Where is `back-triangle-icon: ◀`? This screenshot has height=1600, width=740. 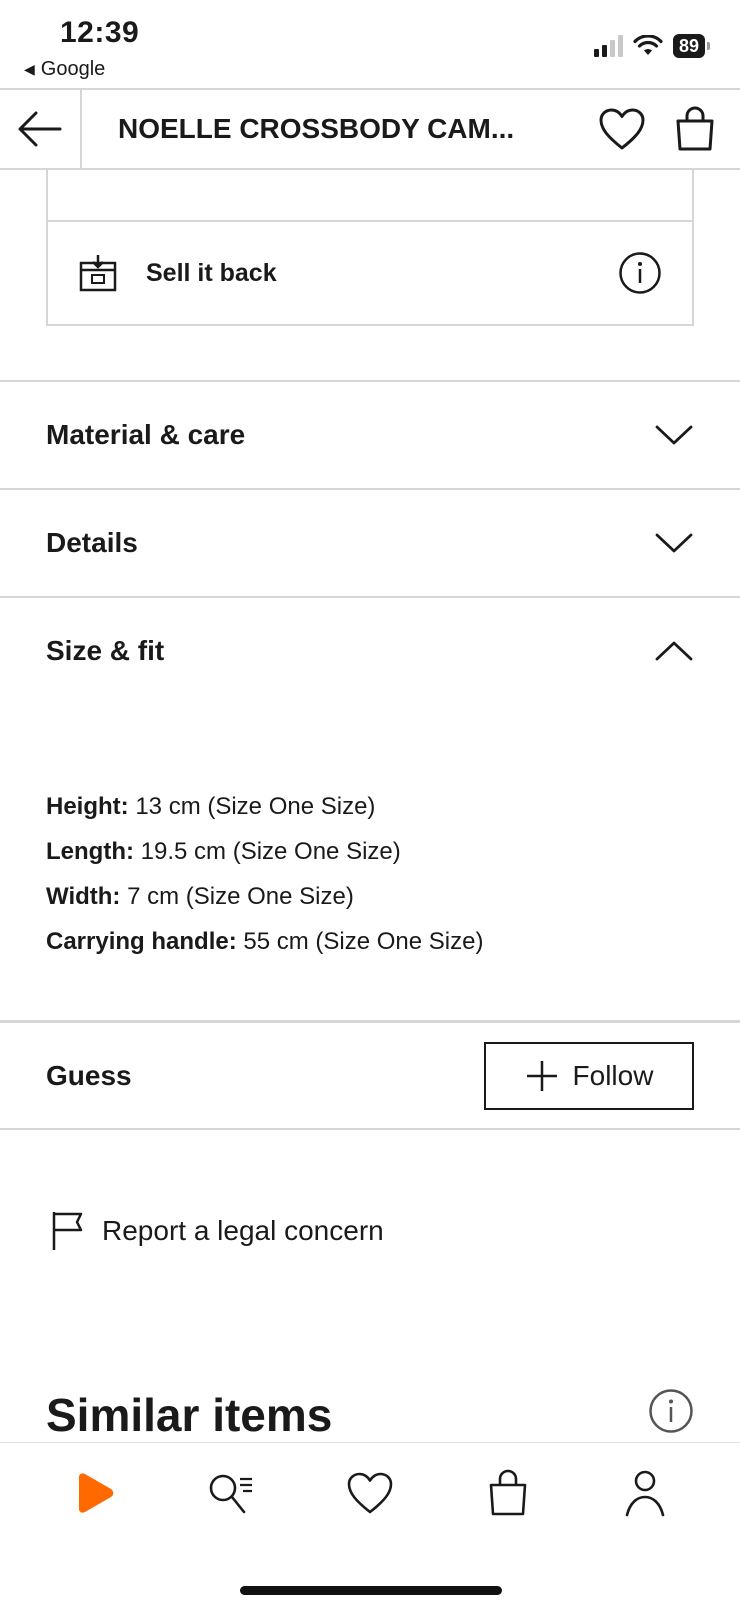 back-triangle-icon: ◀ is located at coordinates (29, 69).